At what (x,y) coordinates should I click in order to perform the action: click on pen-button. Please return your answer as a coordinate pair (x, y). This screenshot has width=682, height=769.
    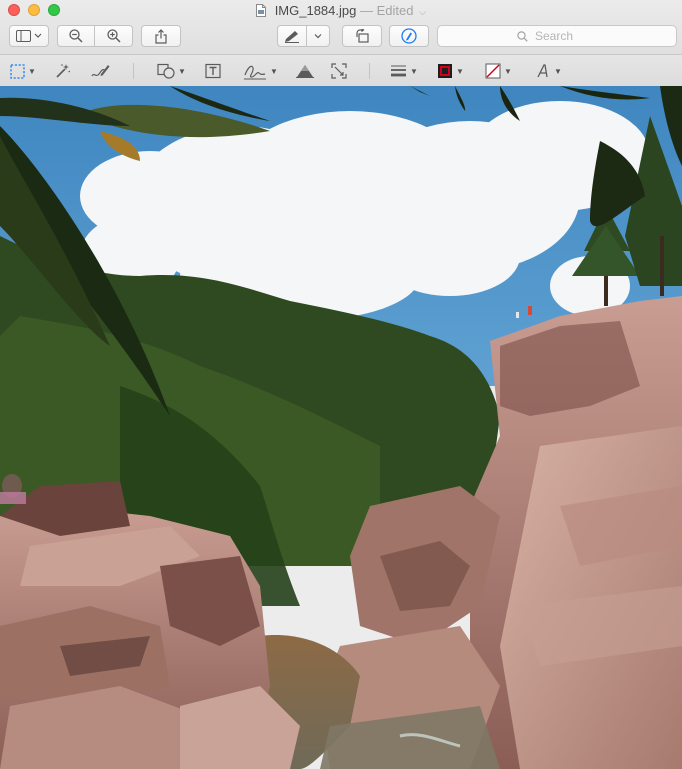
    Looking at the image, I should click on (292, 36).